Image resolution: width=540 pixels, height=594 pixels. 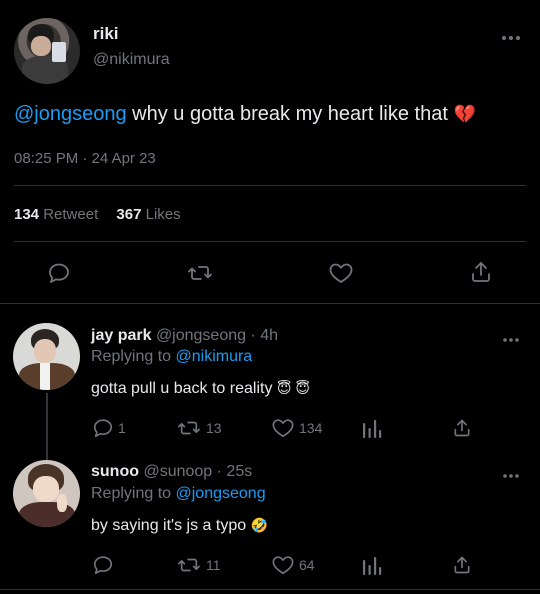 I want to click on reply-header: sunoo @sunoop · 25s, so click(x=171, y=472).